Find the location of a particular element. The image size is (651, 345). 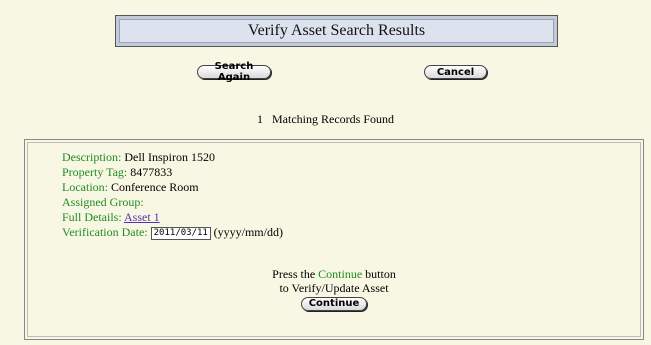

search-again-button: Search Again is located at coordinates (234, 72).